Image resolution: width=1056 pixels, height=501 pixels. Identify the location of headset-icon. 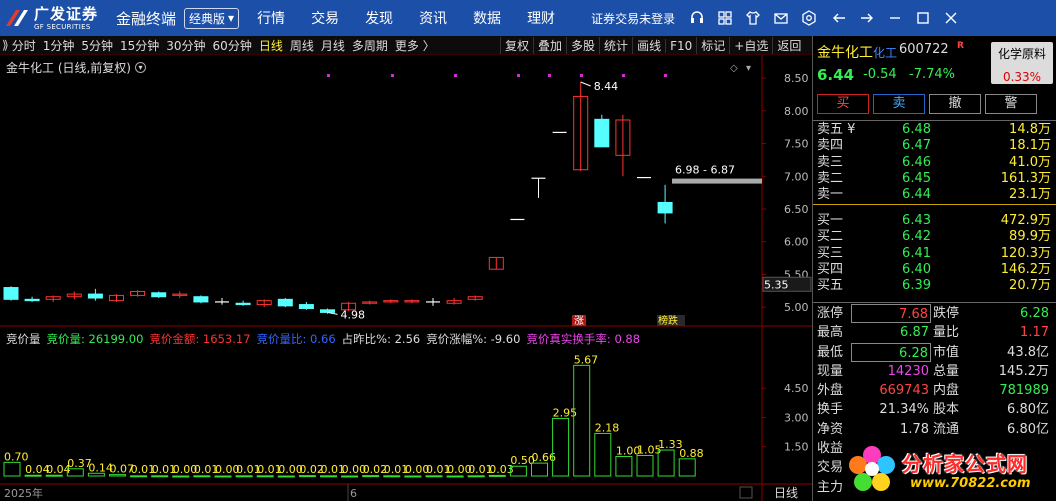
(697, 18).